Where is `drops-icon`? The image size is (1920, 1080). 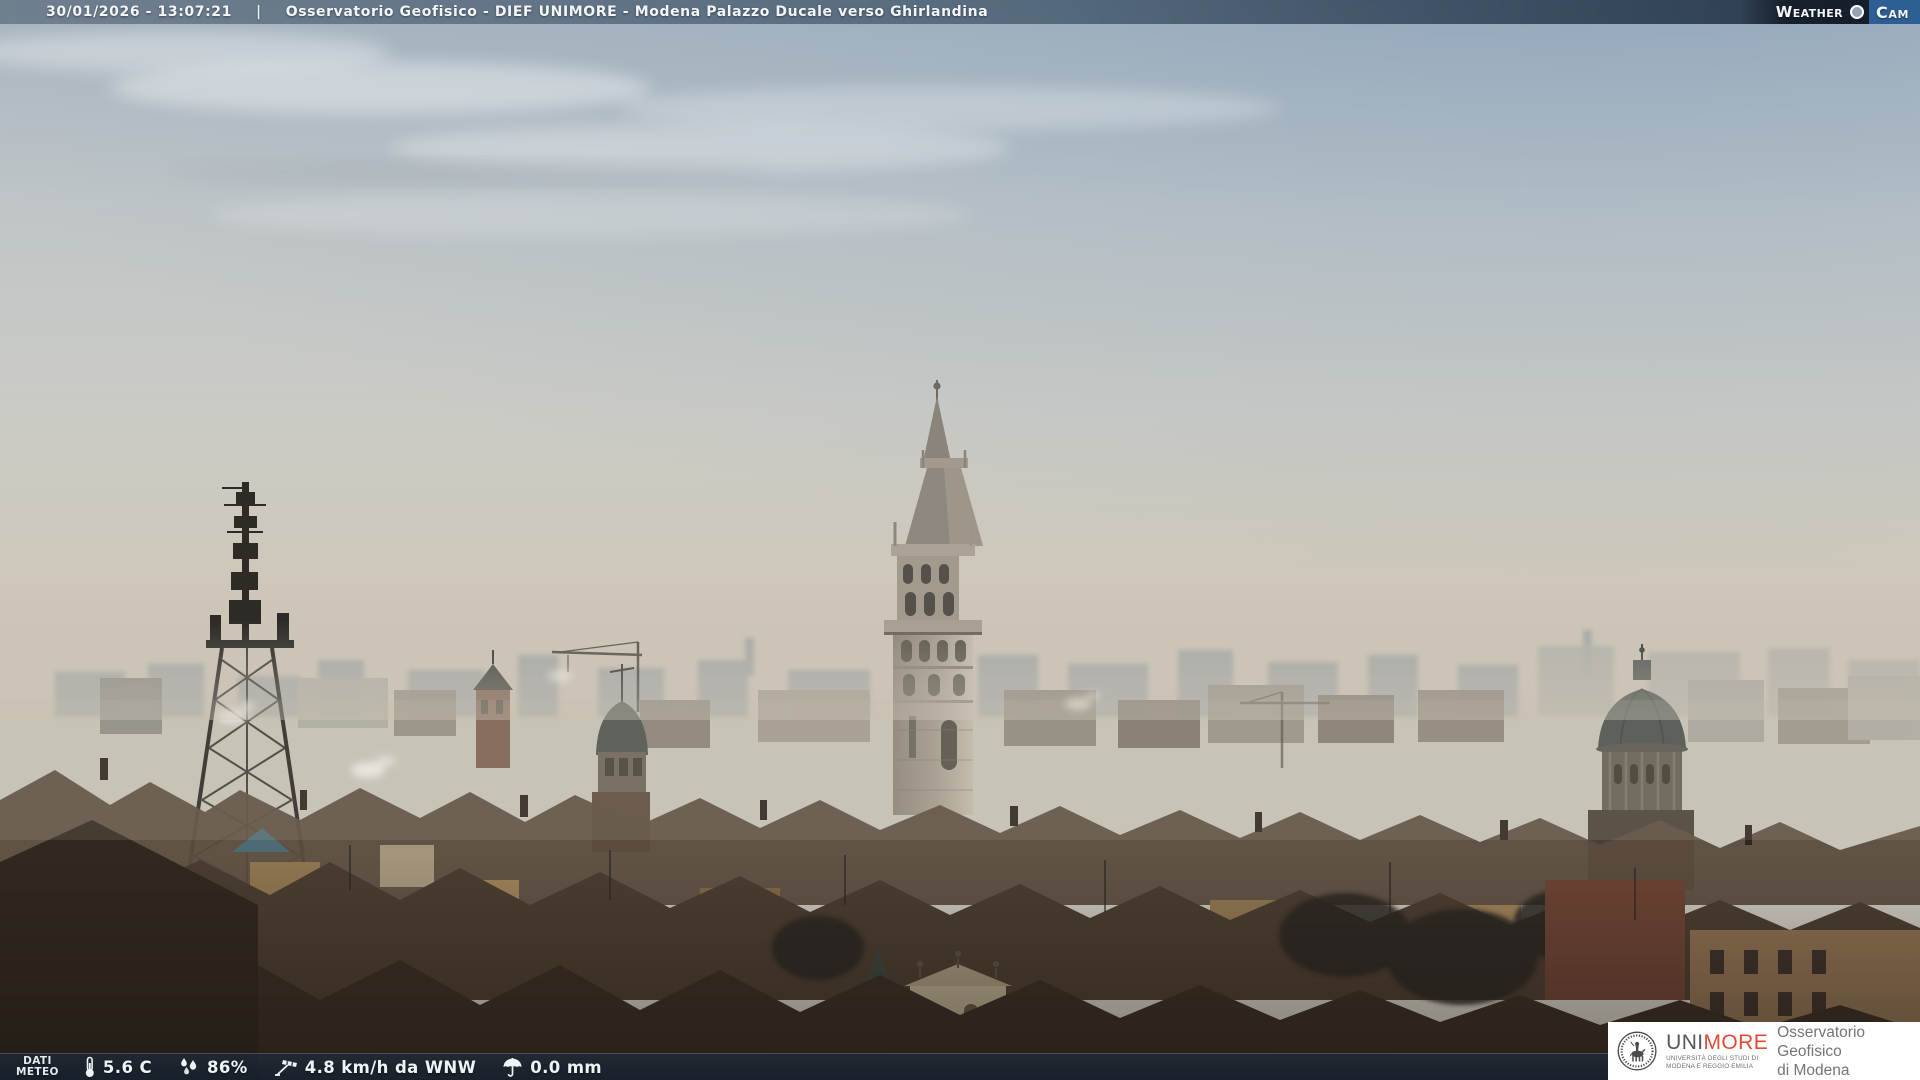
drops-icon is located at coordinates (189, 1066).